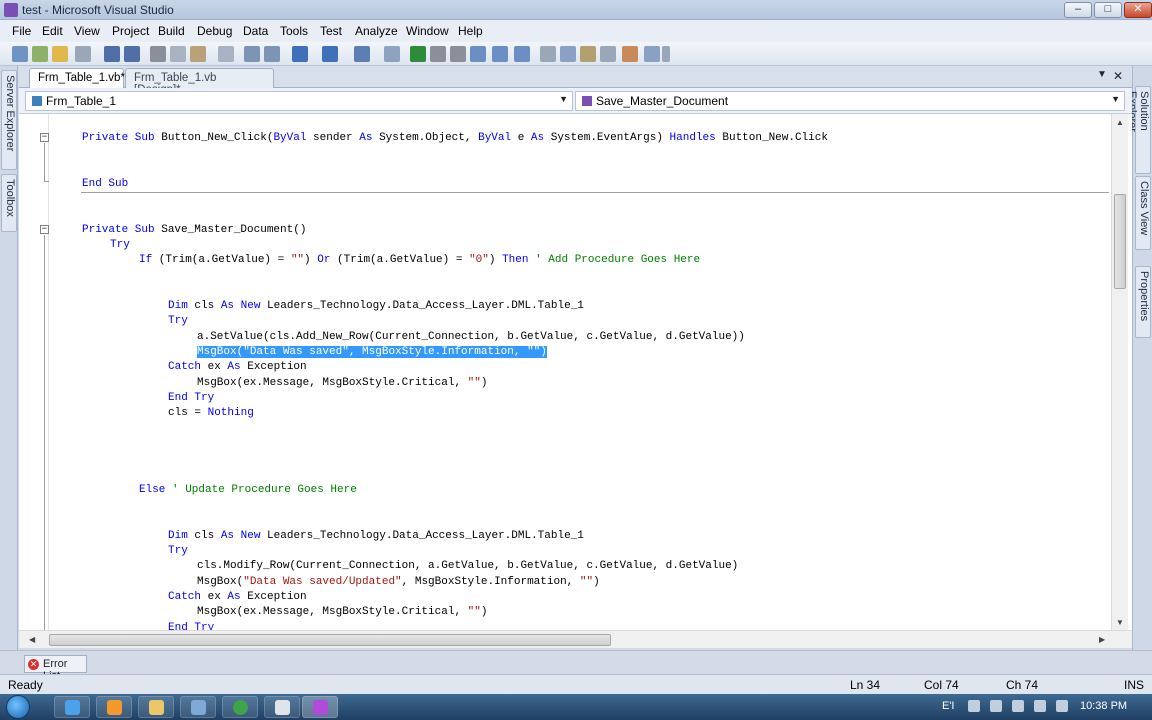 The width and height of the screenshot is (1152, 720). Describe the element at coordinates (299, 101) in the screenshot. I see `class-name-dropdown: Frm_Table_1 ▼` at that location.